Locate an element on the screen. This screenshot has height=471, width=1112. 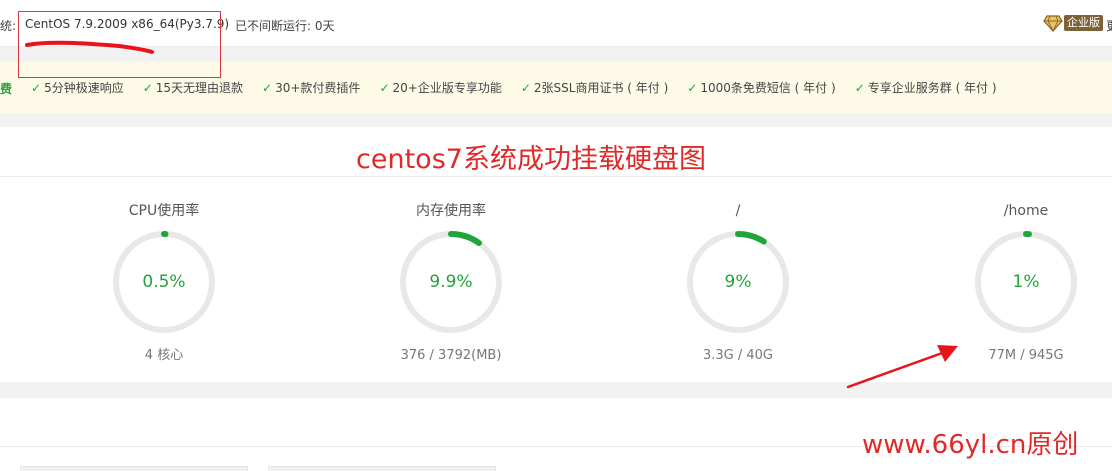
feature-item-label: 30+款付费插件 is located at coordinates (318, 88).